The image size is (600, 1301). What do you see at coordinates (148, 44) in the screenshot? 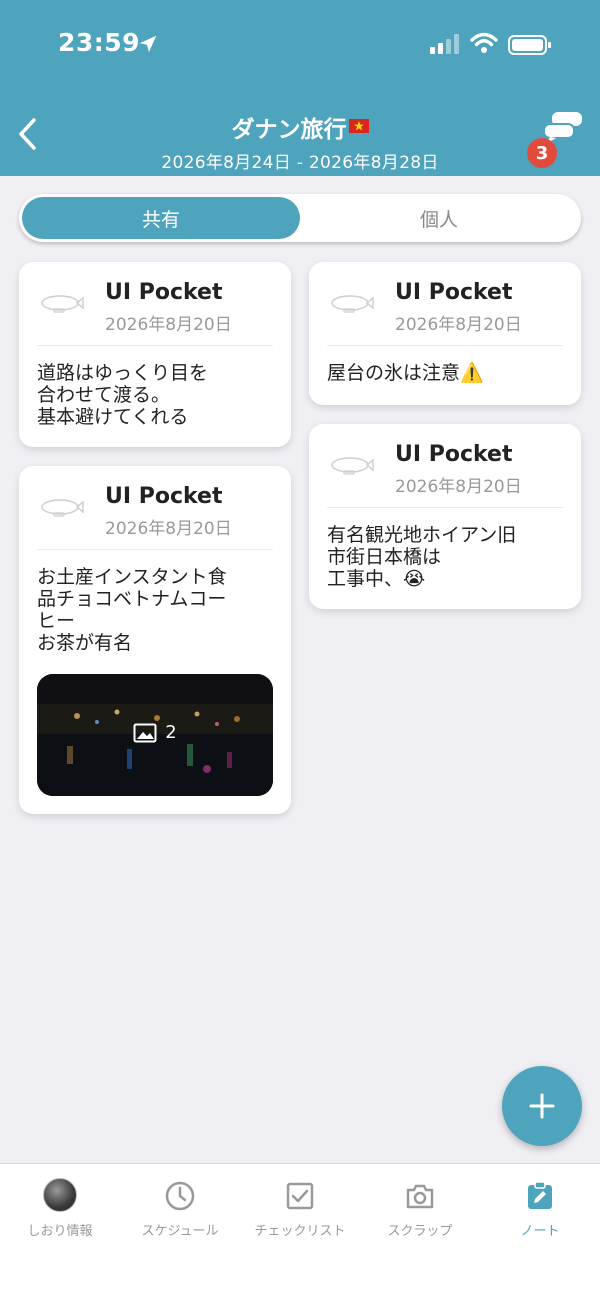
I see `location-arrow-icon` at bounding box center [148, 44].